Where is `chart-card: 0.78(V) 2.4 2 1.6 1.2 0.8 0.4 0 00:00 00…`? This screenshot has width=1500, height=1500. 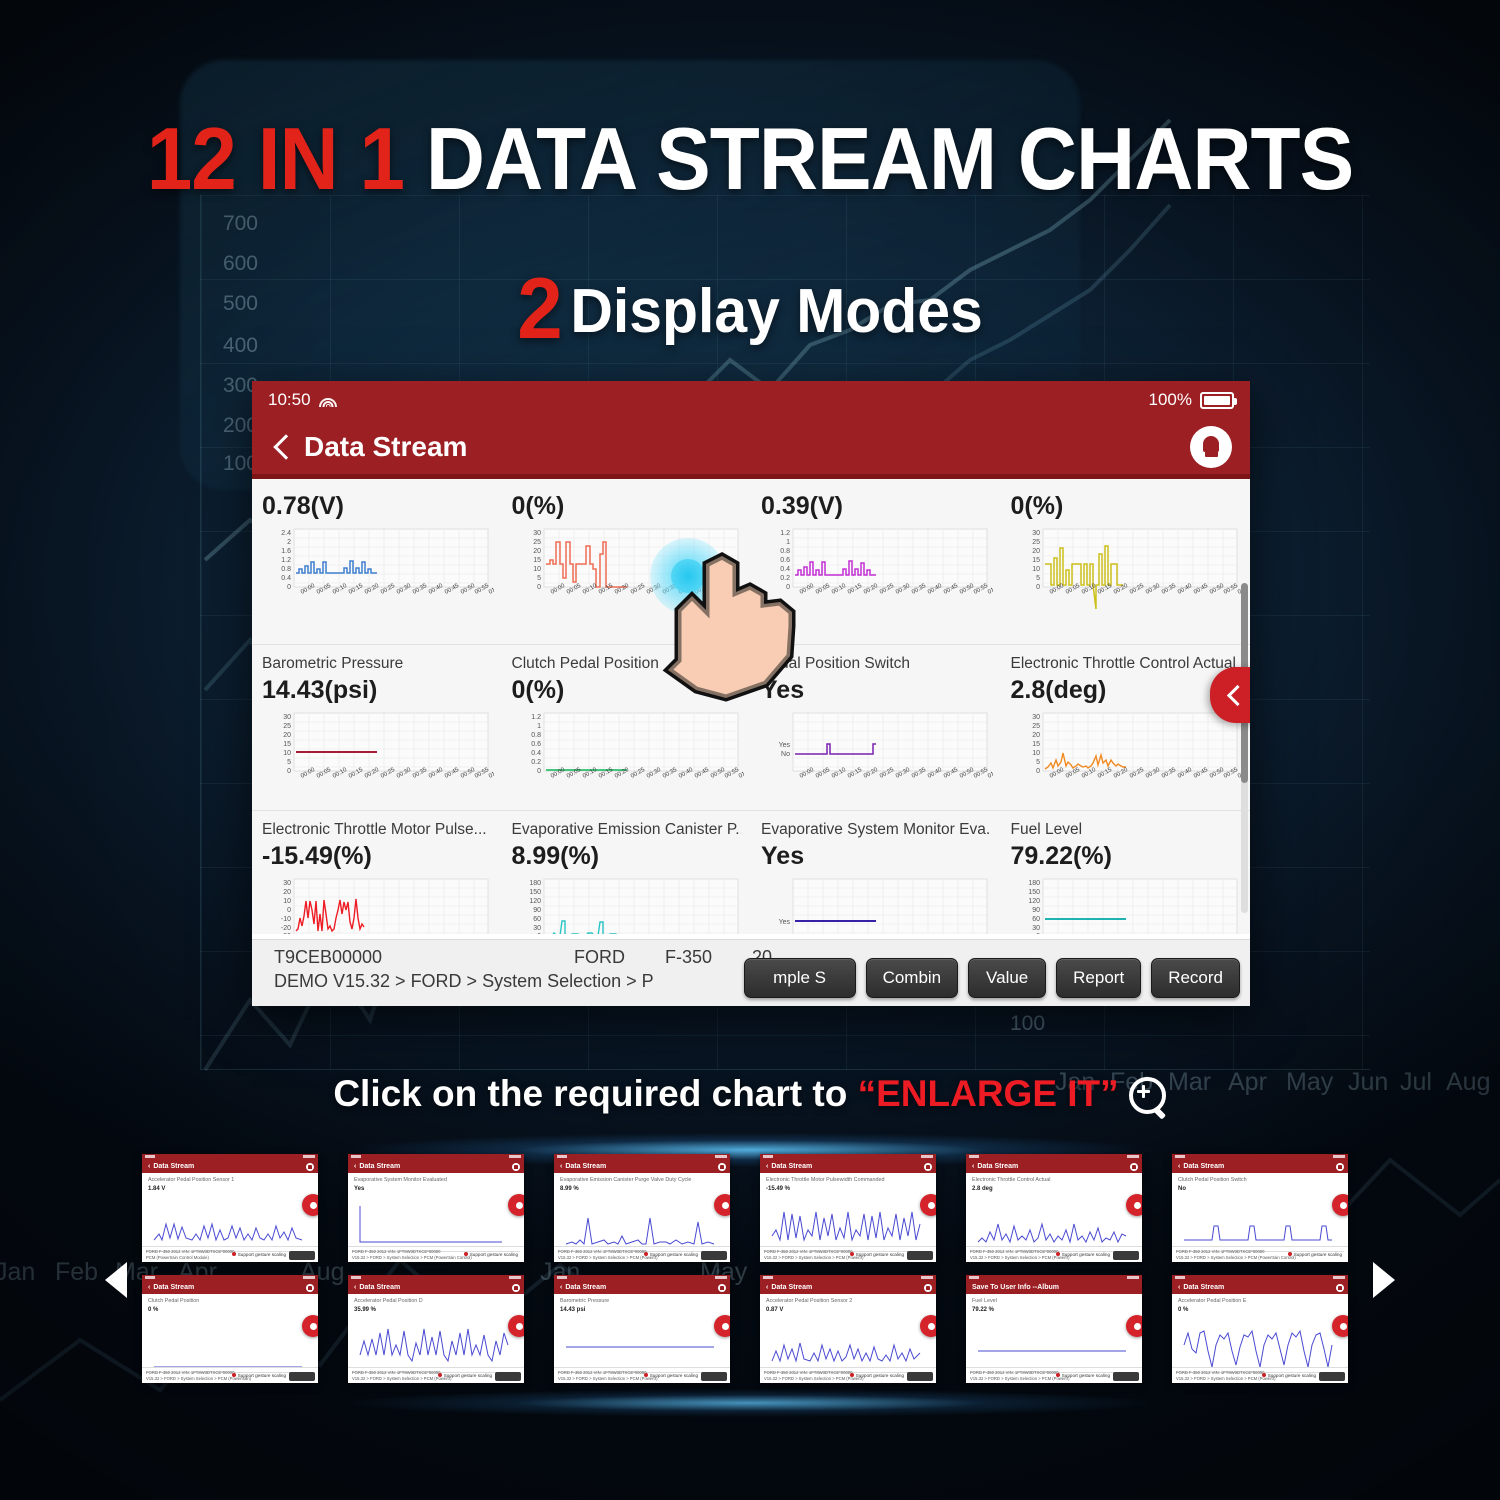 chart-card: 0.78(V) 2.4 2 1.6 1.2 0.8 0.4 0 00:00 00… is located at coordinates (377, 562).